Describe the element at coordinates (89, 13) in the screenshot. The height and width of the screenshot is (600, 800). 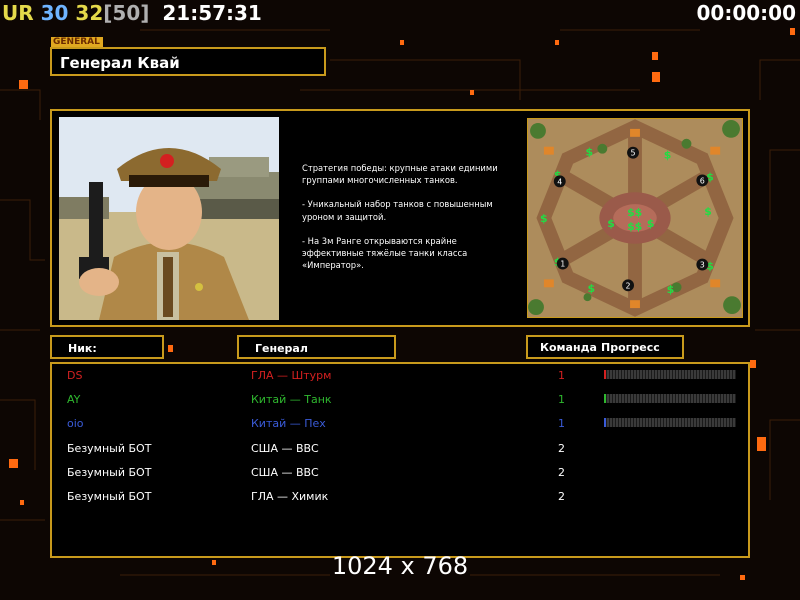
I see `count-b: 32` at that location.